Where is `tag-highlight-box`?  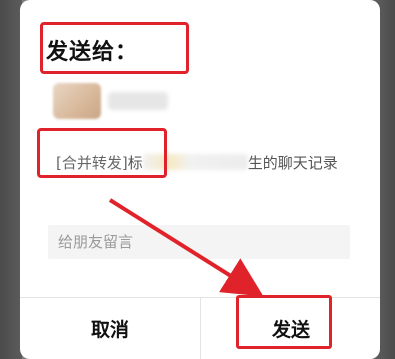
tag-highlight-box is located at coordinates (102, 153).